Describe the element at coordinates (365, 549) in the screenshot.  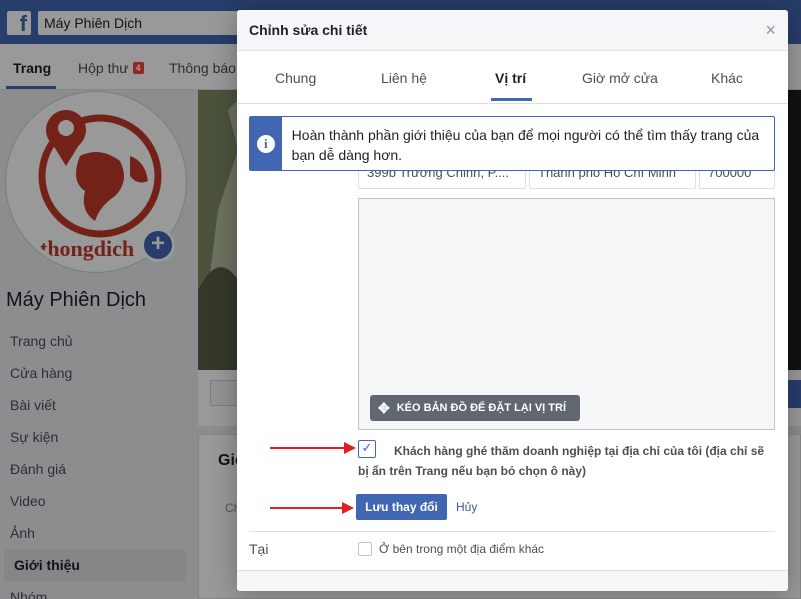
I see `inside-other-place-checkbox` at that location.